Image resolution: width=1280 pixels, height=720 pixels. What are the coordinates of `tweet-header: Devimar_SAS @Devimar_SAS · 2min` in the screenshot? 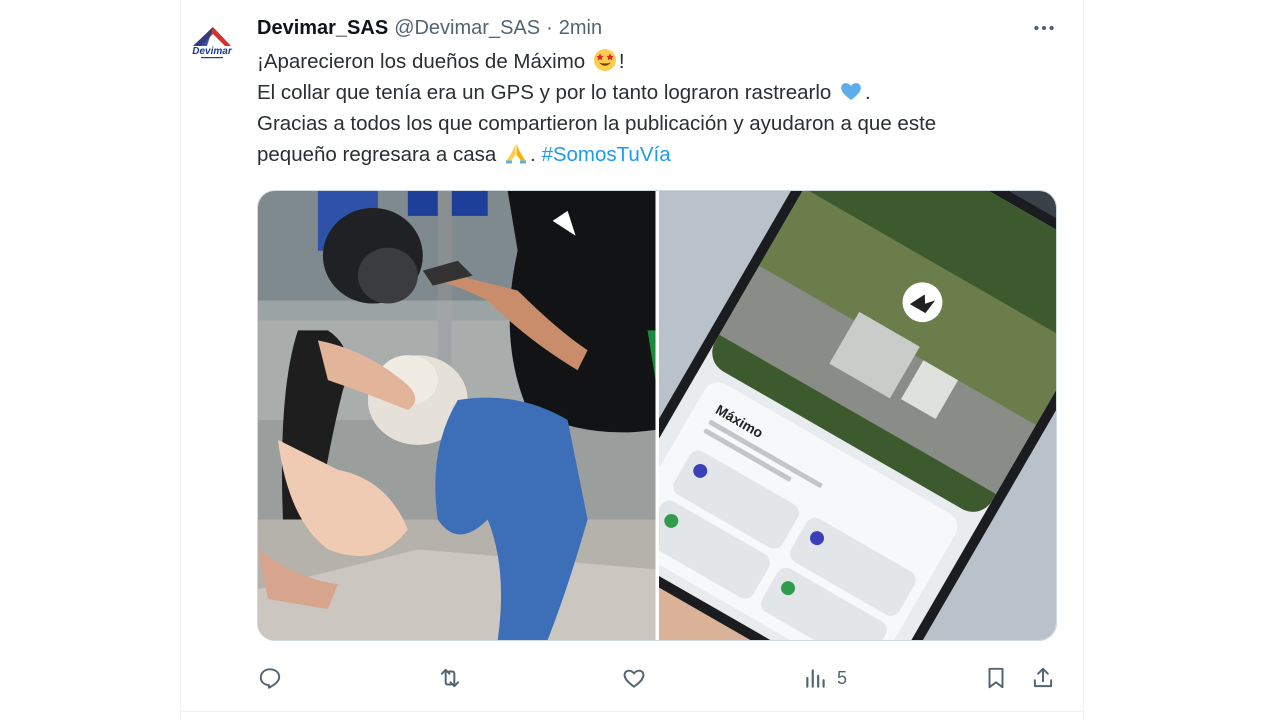 It's located at (429, 28).